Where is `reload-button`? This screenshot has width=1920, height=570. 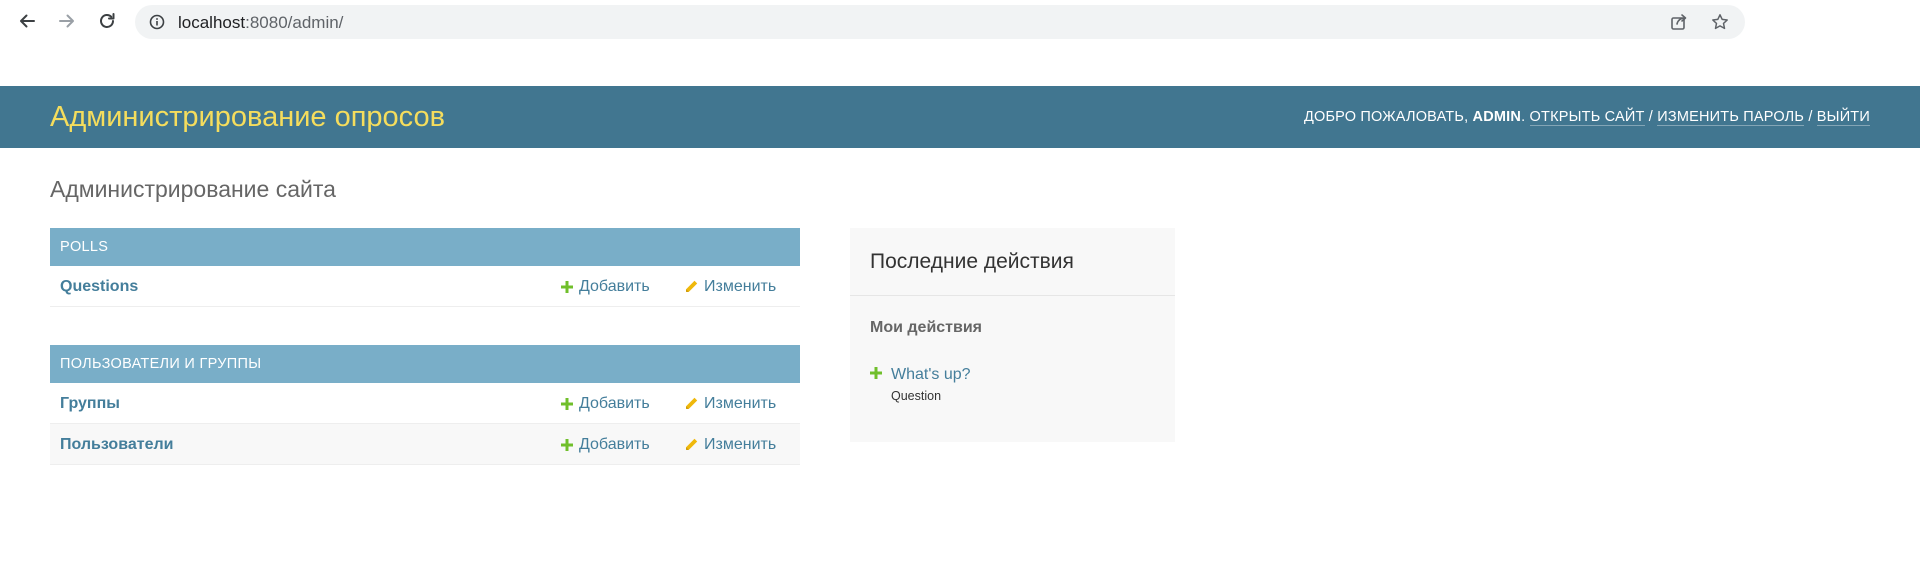 reload-button is located at coordinates (107, 21).